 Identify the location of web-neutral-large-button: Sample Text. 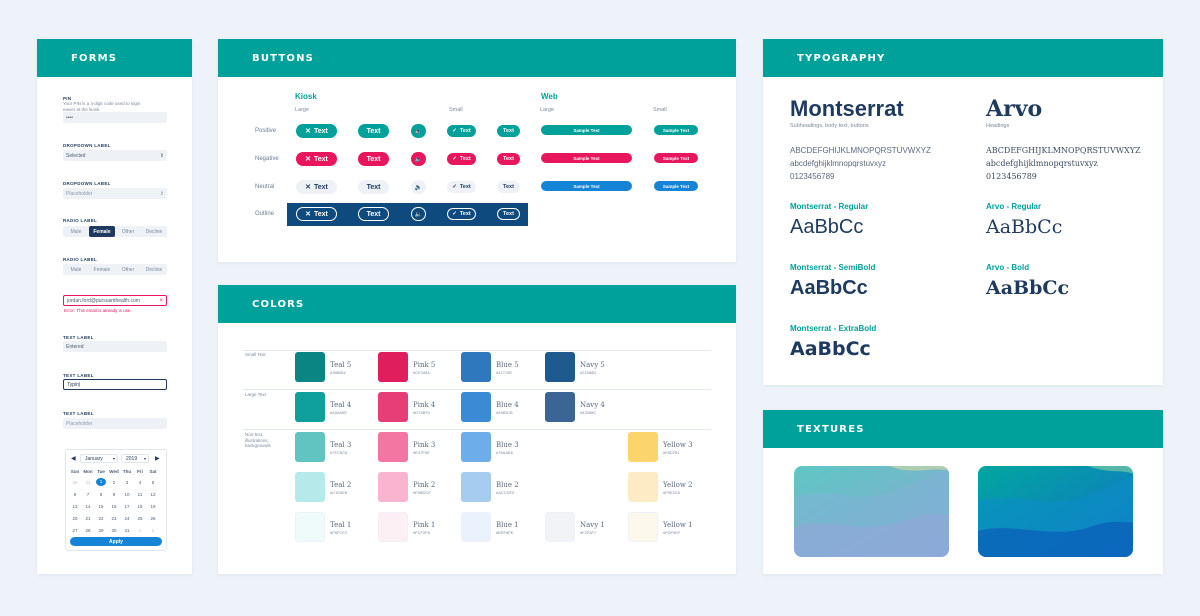
(586, 186).